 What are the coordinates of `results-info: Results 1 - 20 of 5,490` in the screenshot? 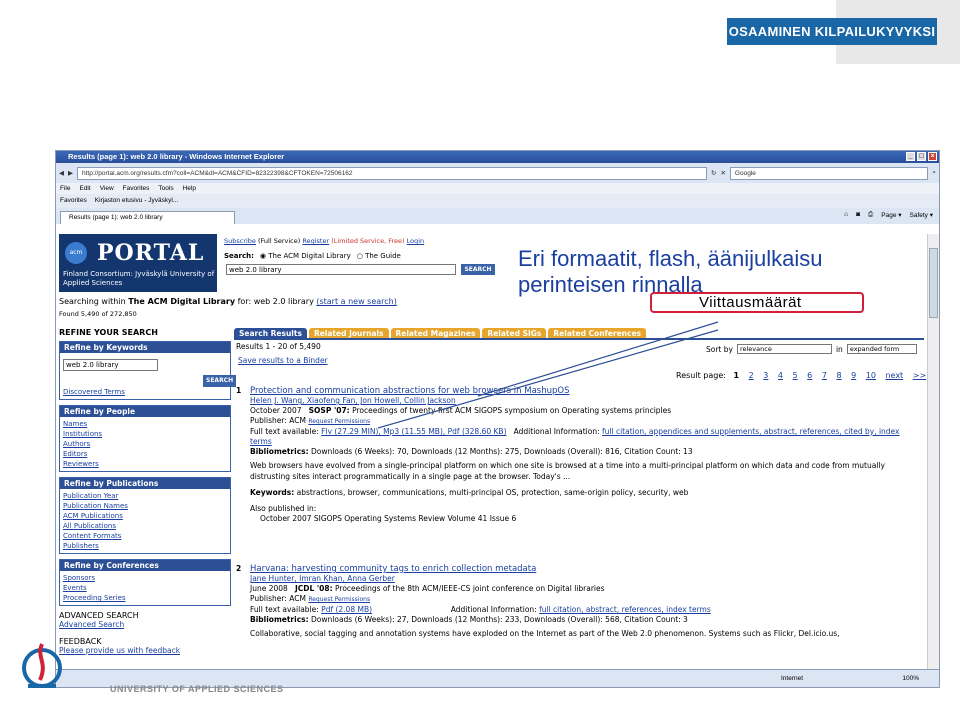 It's located at (278, 346).